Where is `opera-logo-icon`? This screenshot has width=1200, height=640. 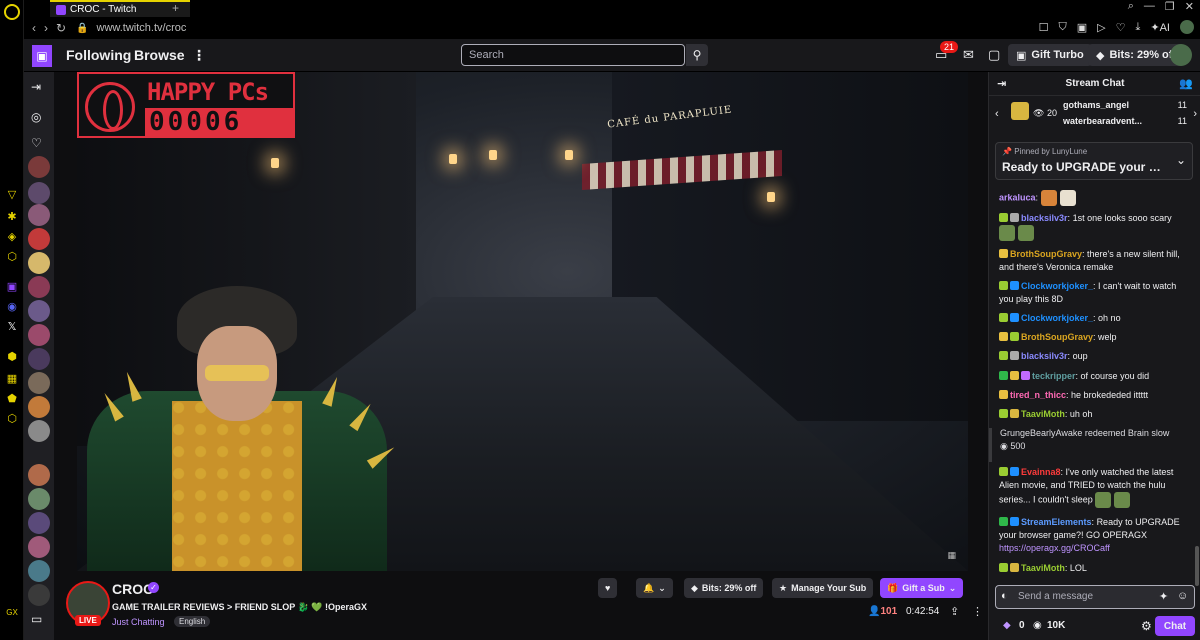
opera-logo-icon is located at coordinates (12, 12).